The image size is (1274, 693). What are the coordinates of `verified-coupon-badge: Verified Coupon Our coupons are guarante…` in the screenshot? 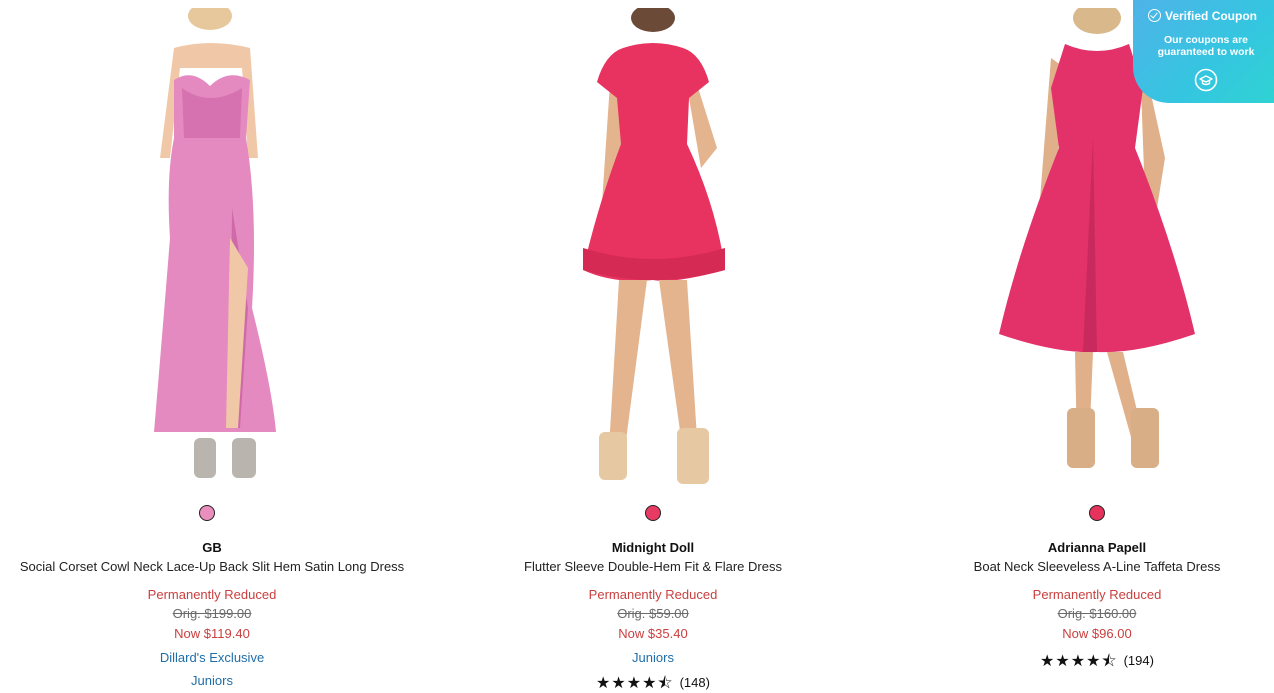 It's located at (1203, 51).